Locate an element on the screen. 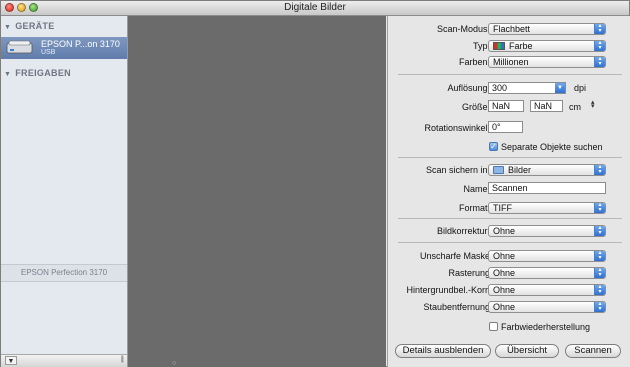 The width and height of the screenshot is (630, 367). sidebar-item-scanner: EPSON P...on 3170 USB is located at coordinates (64, 48).